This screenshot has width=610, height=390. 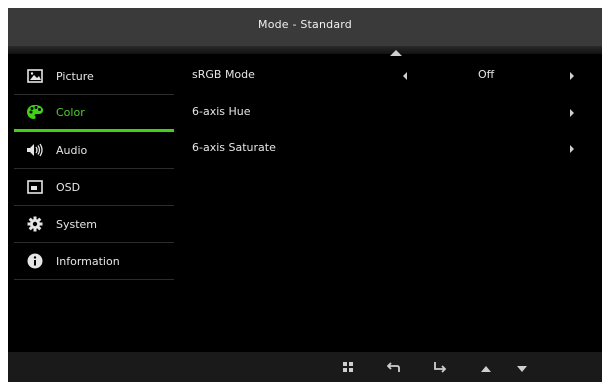 I want to click on back-icon, so click(x=393, y=367).